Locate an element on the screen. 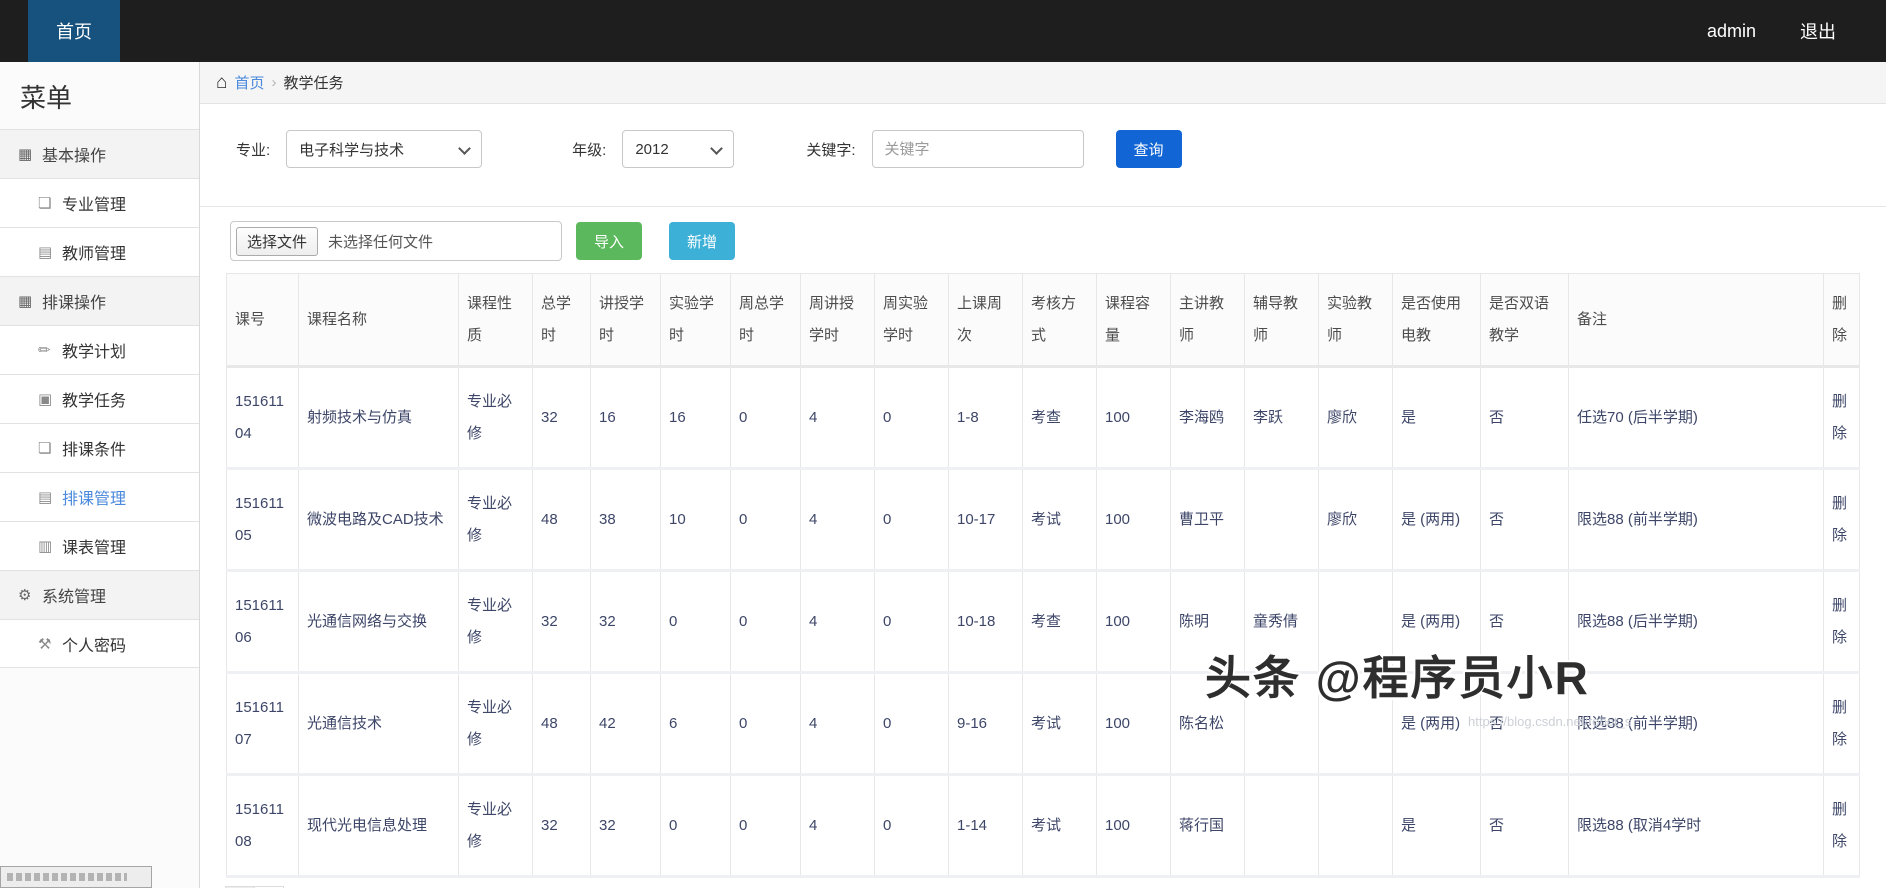 The height and width of the screenshot is (888, 1886). sidebar-title: 菜单 is located at coordinates (46, 98).